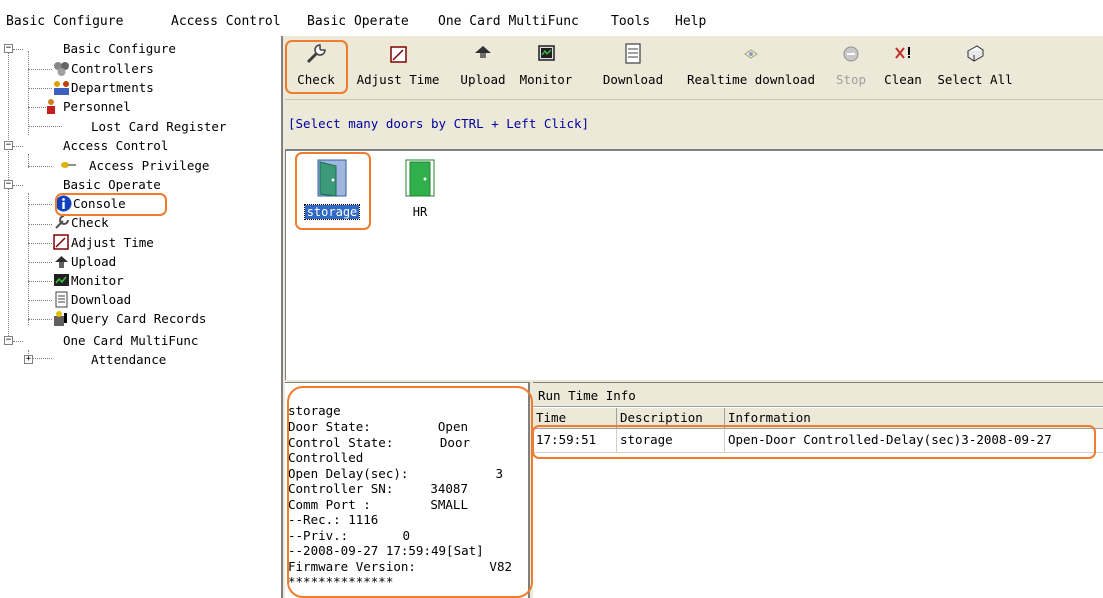 The width and height of the screenshot is (1103, 598). What do you see at coordinates (99, 203) in the screenshot?
I see `tree-label: Console` at bounding box center [99, 203].